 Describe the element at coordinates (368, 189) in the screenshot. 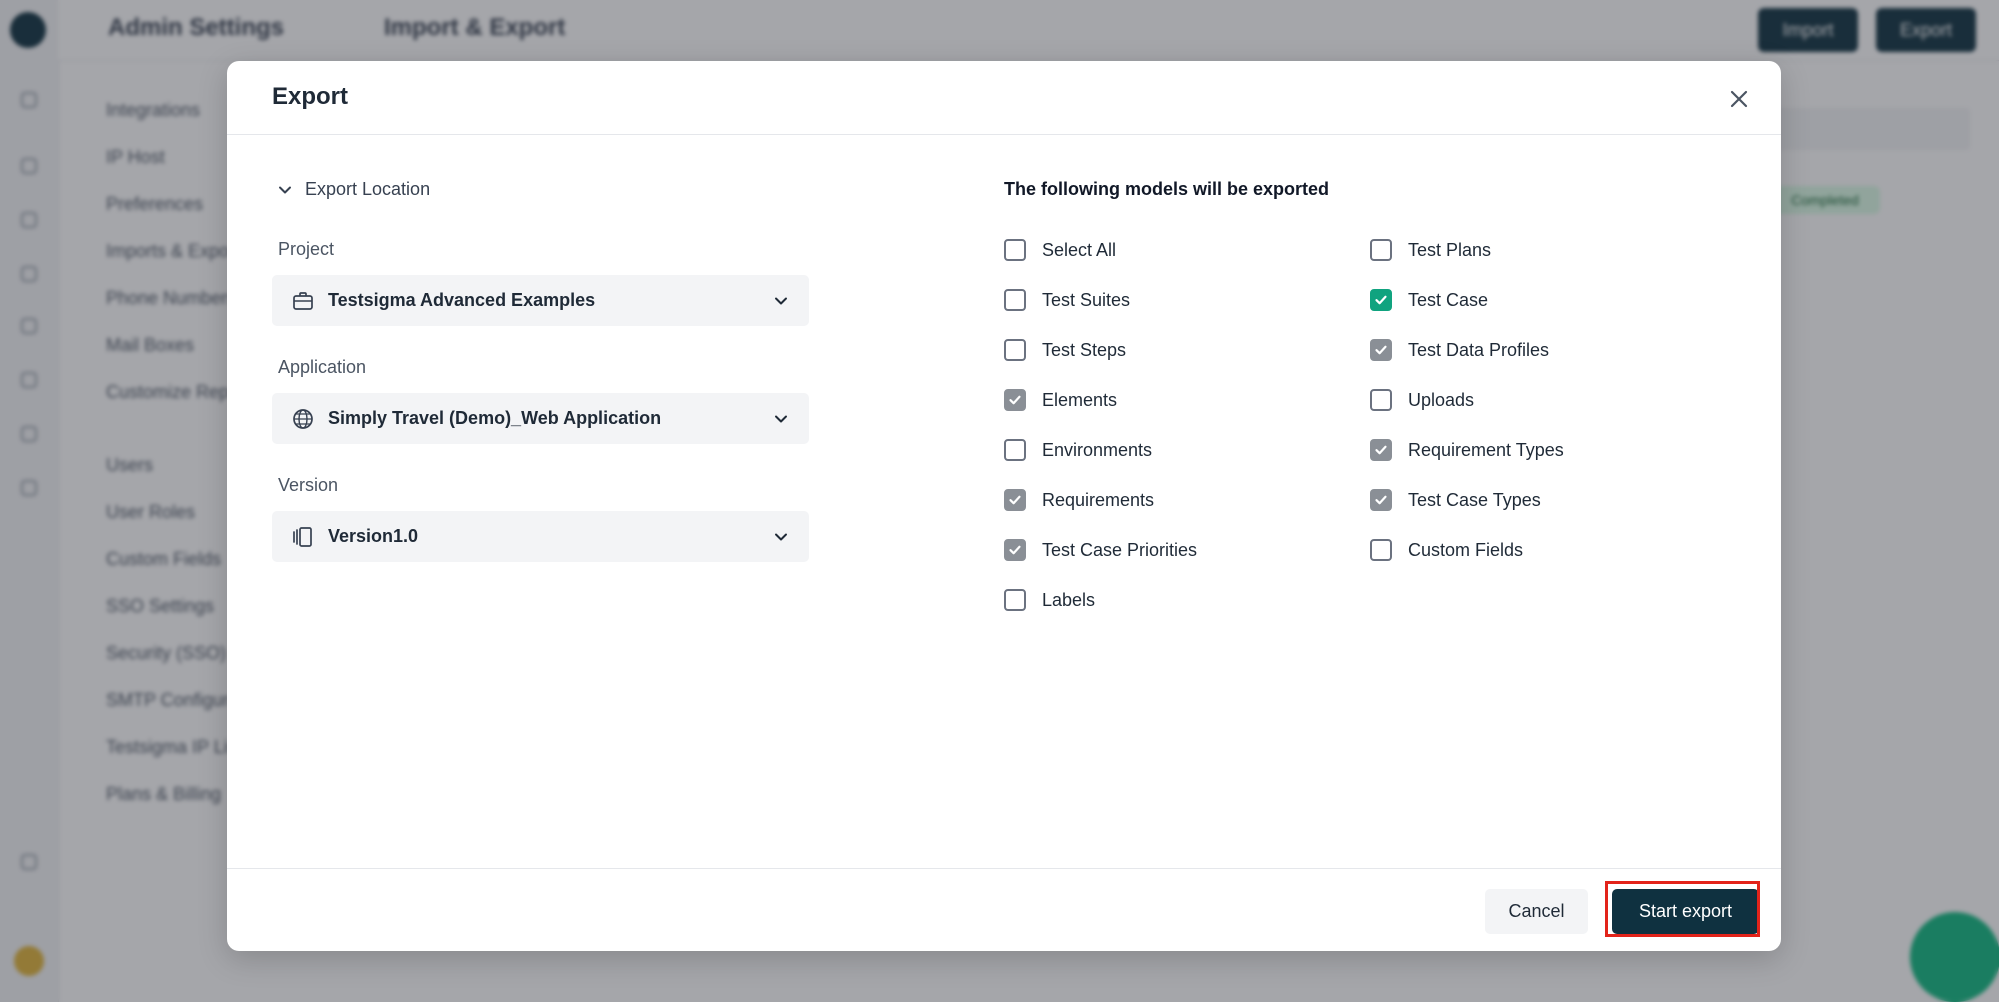

I see `export-location-label: Export Location` at that location.